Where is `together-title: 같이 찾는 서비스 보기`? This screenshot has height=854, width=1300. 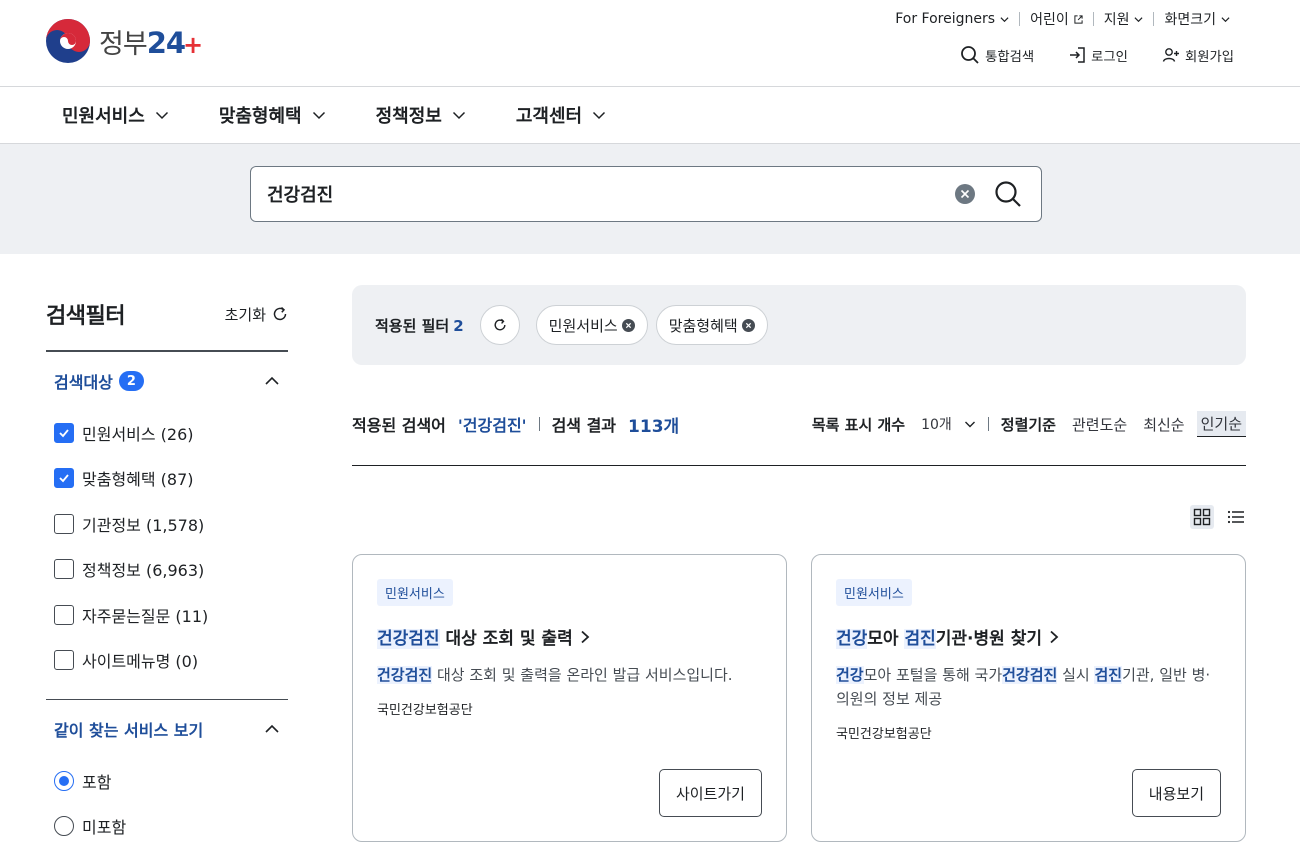
together-title: 같이 찾는 서비스 보기 is located at coordinates (129, 730).